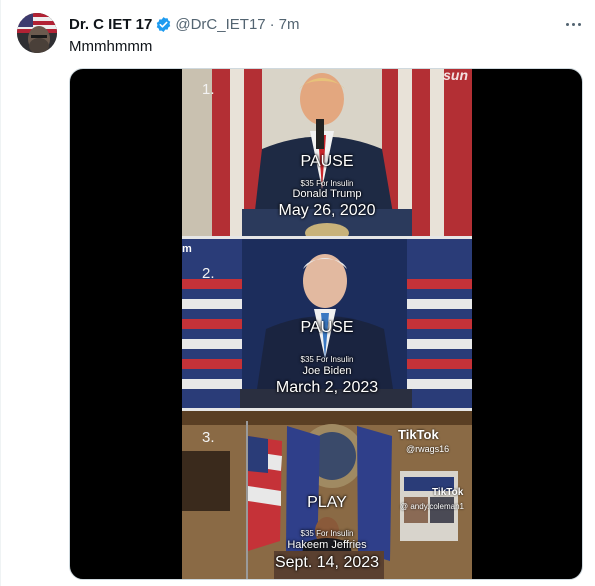 This screenshot has height=586, width=595. What do you see at coordinates (327, 387) in the screenshot?
I see `date-label: March 2, 2023` at bounding box center [327, 387].